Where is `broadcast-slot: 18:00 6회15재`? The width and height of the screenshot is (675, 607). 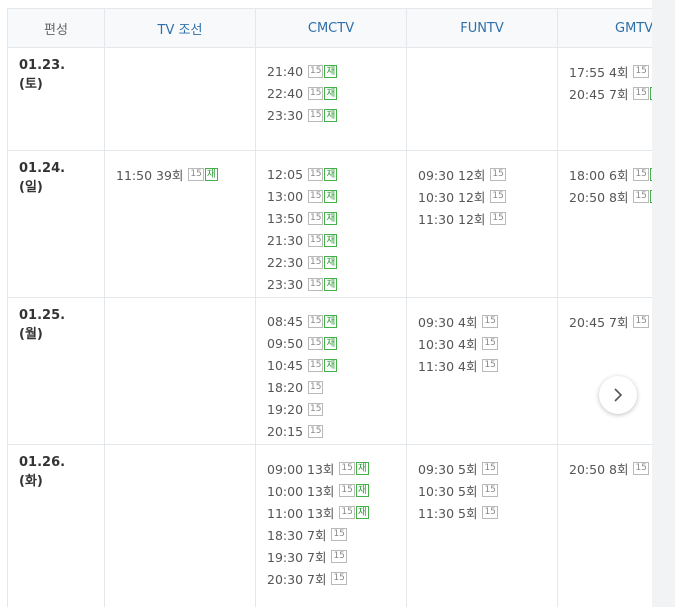 broadcast-slot: 18:00 6회15재 is located at coordinates (610, 174).